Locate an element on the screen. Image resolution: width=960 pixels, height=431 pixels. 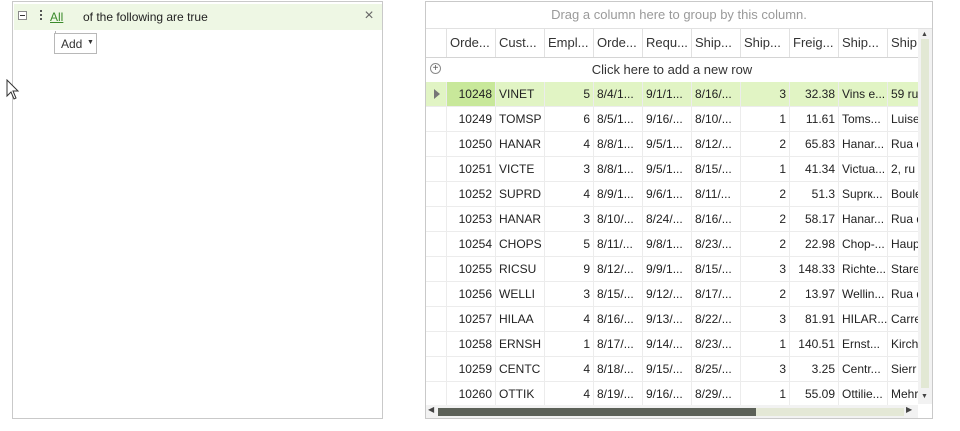
drag-handle-icon is located at coordinates (41, 16).